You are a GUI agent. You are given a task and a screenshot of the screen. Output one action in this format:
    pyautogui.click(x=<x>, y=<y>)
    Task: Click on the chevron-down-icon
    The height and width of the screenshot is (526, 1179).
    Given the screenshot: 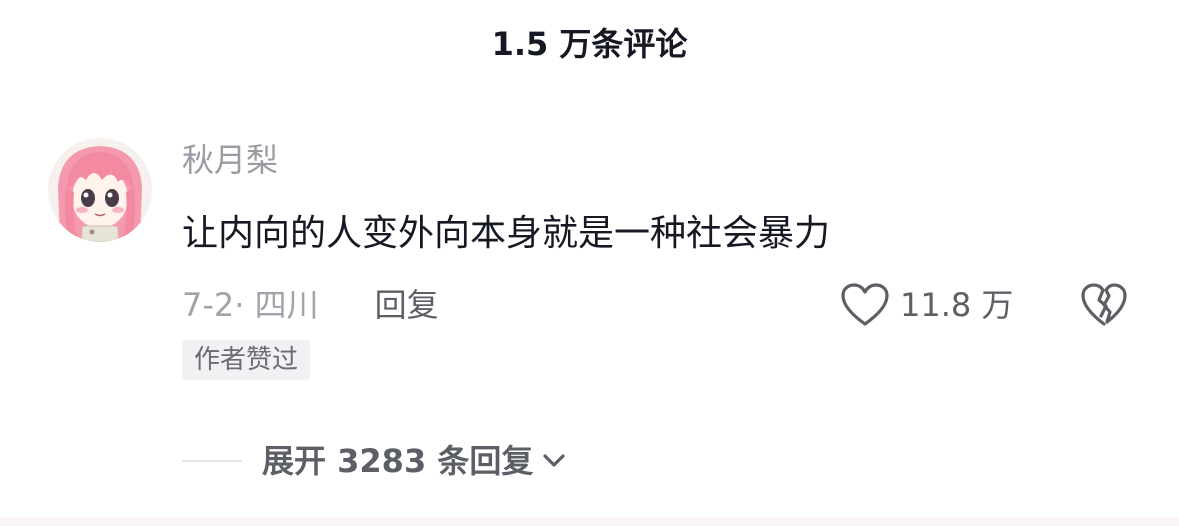 What is the action you would take?
    pyautogui.click(x=554, y=460)
    